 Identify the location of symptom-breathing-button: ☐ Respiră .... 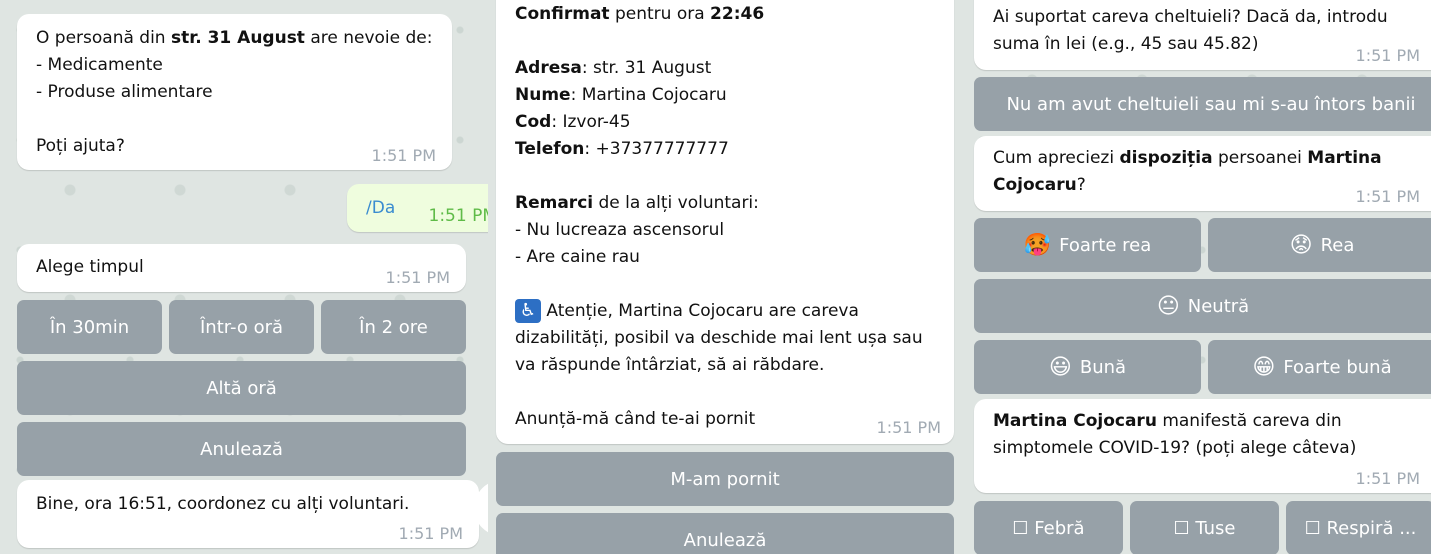
(1358, 527).